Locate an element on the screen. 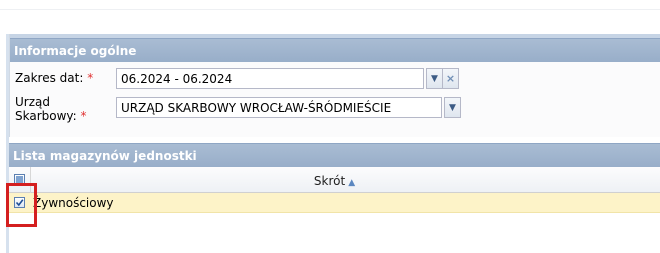 The width and height of the screenshot is (660, 253). tax-office-label-line2: Skarbowy: is located at coordinates (46, 116).